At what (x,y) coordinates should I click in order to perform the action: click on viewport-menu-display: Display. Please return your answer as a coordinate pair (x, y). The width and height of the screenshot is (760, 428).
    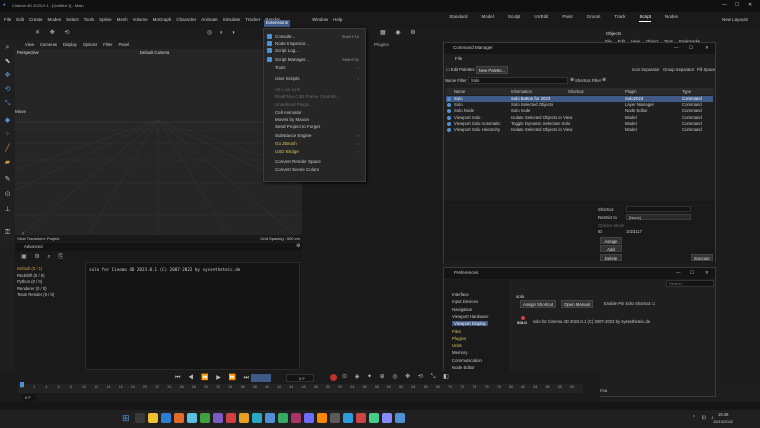
    Looking at the image, I should click on (70, 44).